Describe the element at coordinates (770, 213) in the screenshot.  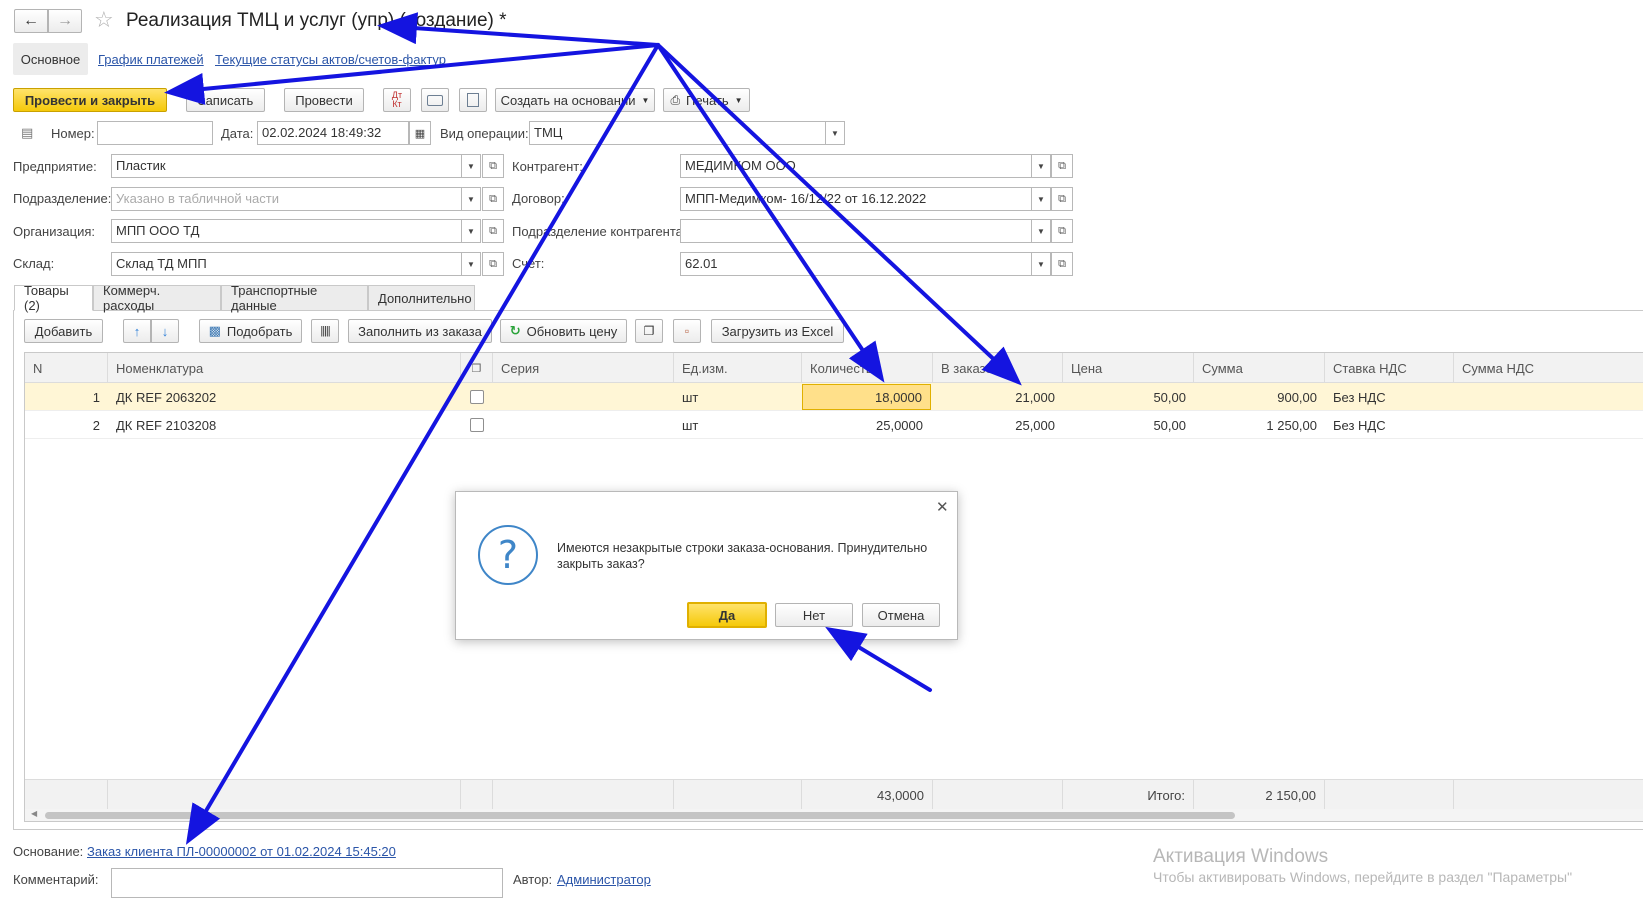
I see `arrow-to-qty` at that location.